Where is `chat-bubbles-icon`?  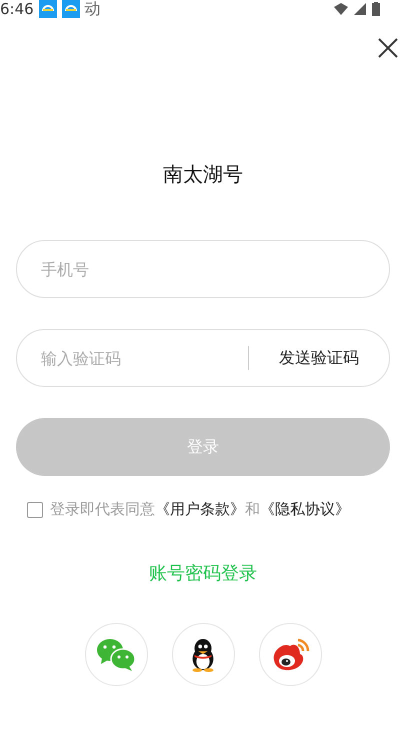 chat-bubbles-icon is located at coordinates (116, 655).